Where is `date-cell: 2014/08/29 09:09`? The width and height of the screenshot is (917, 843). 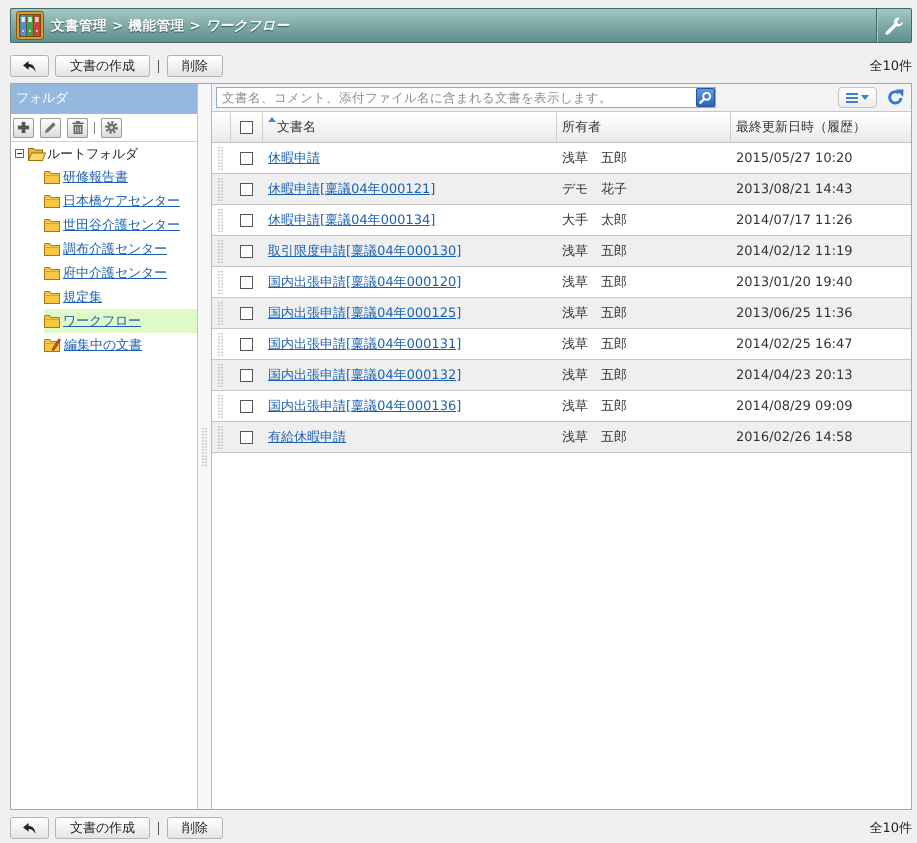 date-cell: 2014/08/29 09:09 is located at coordinates (794, 406).